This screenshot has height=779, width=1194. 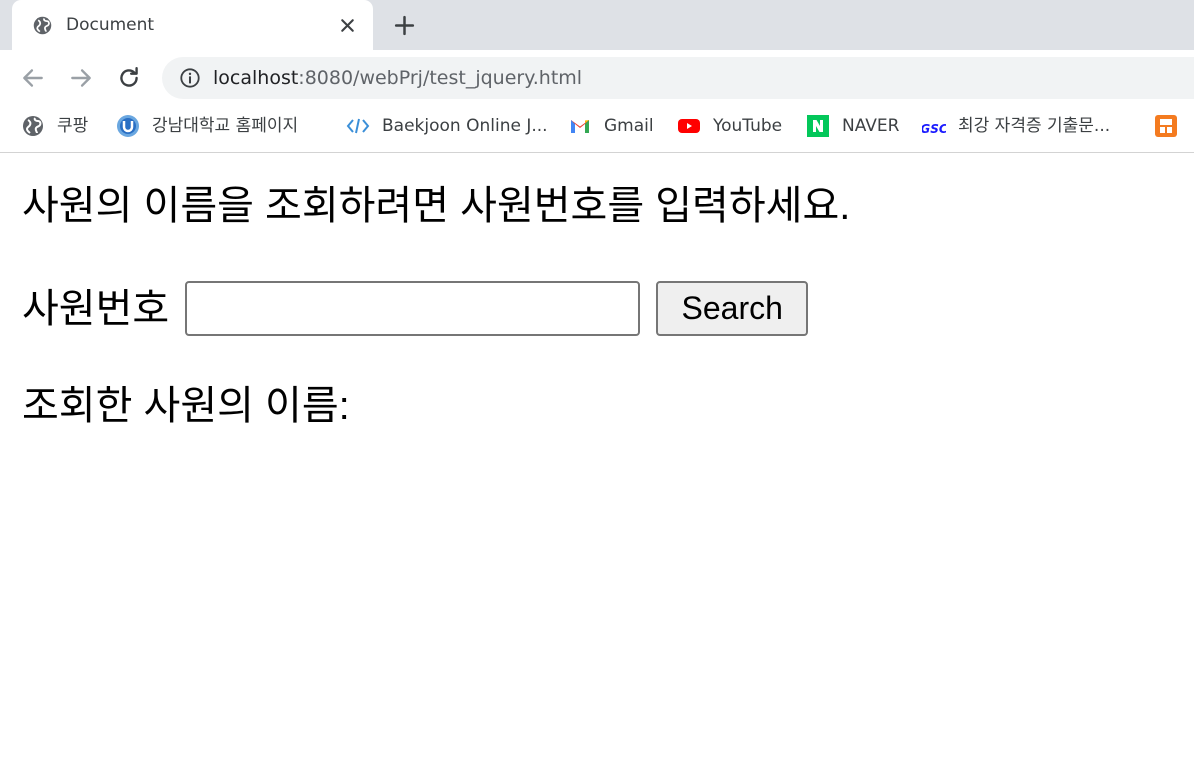 I want to click on new-tab-plus-icon, so click(x=404, y=25).